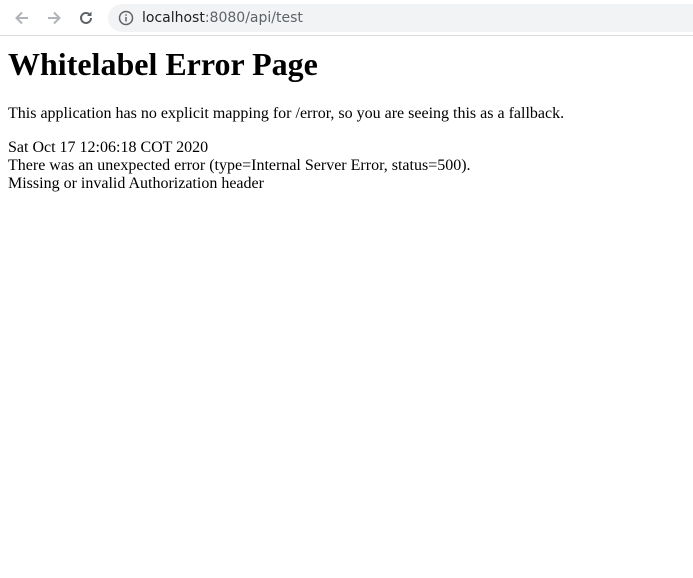 This screenshot has height=578, width=693. I want to click on reload-button, so click(86, 18).